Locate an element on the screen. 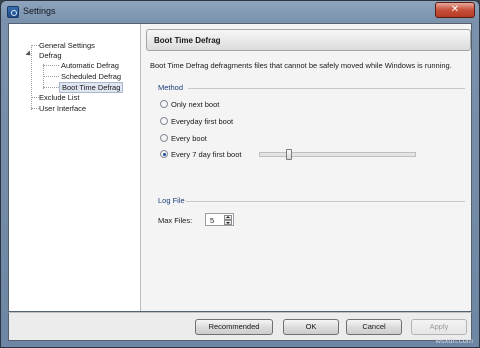 The image size is (480, 348). close-icon: ✕ is located at coordinates (455, 9).